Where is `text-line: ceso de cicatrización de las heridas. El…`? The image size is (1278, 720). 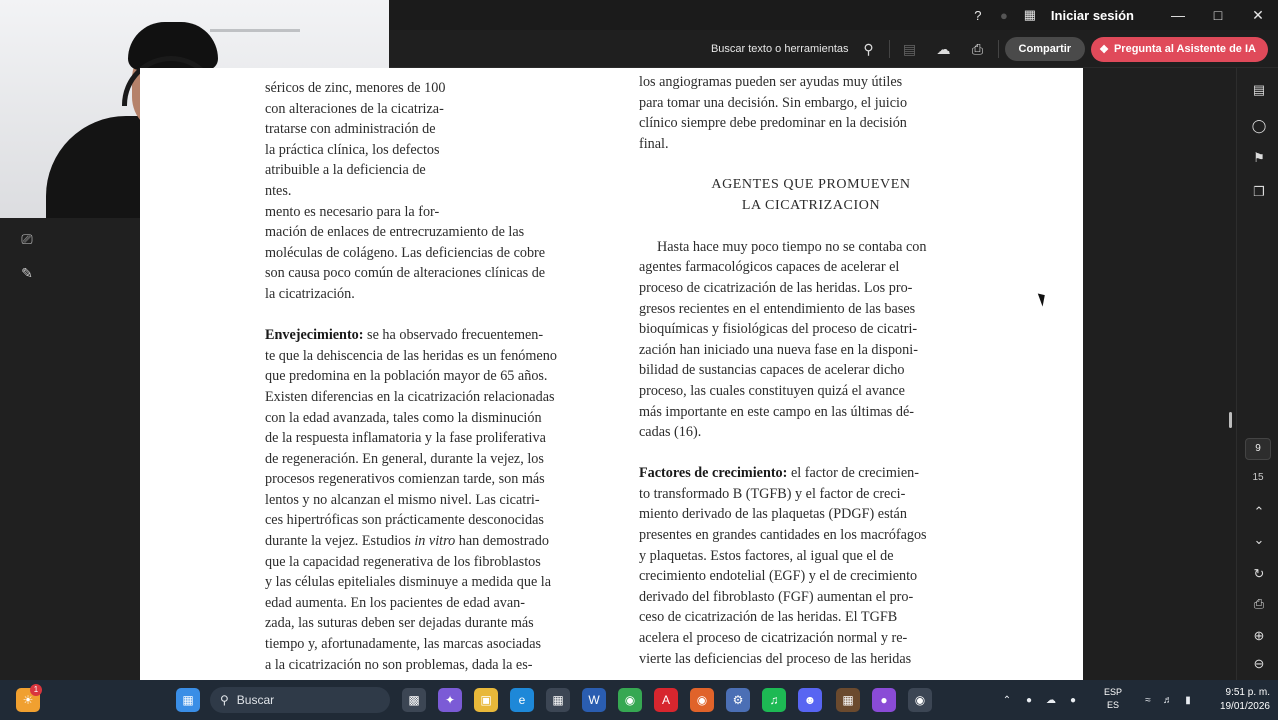 text-line: ceso de cicatrización de las heridas. El… is located at coordinates (768, 617).